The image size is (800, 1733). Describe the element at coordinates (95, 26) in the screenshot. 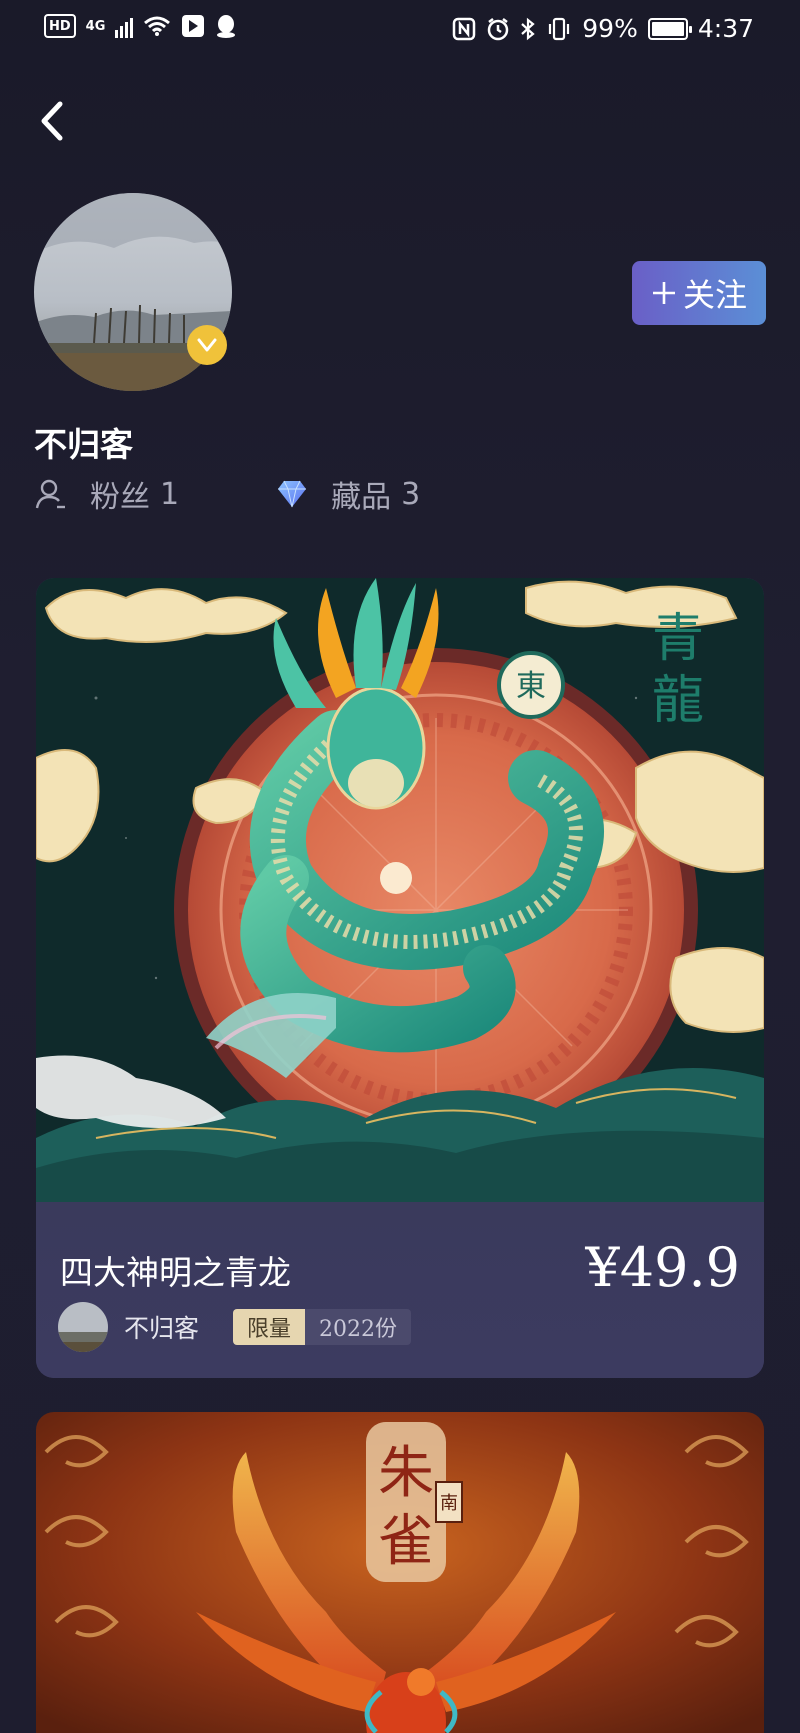

I see `network-type: 4G` at that location.